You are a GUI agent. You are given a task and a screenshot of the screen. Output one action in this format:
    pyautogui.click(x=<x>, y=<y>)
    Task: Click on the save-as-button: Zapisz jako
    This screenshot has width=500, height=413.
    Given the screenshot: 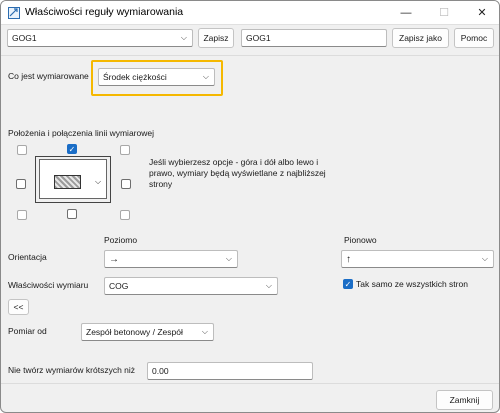 What is the action you would take?
    pyautogui.click(x=420, y=38)
    